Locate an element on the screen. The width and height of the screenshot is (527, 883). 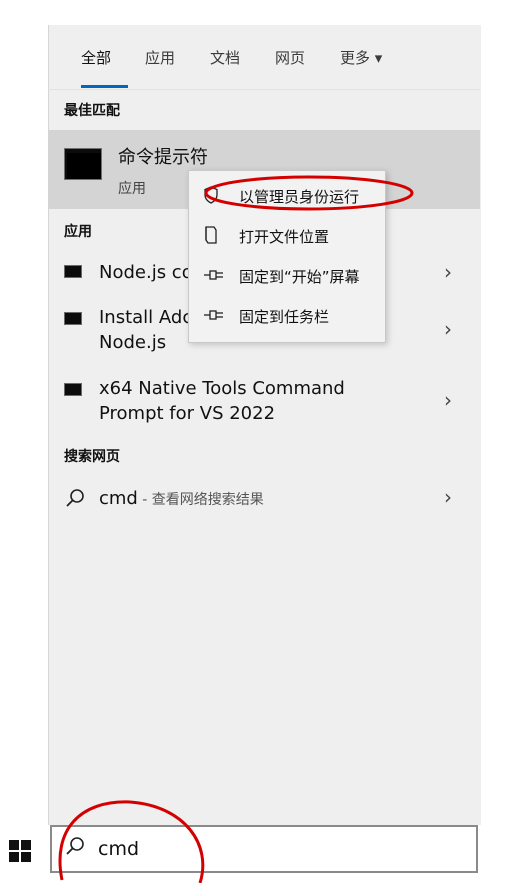
annotation-circle-search is located at coordinates (131, 841).